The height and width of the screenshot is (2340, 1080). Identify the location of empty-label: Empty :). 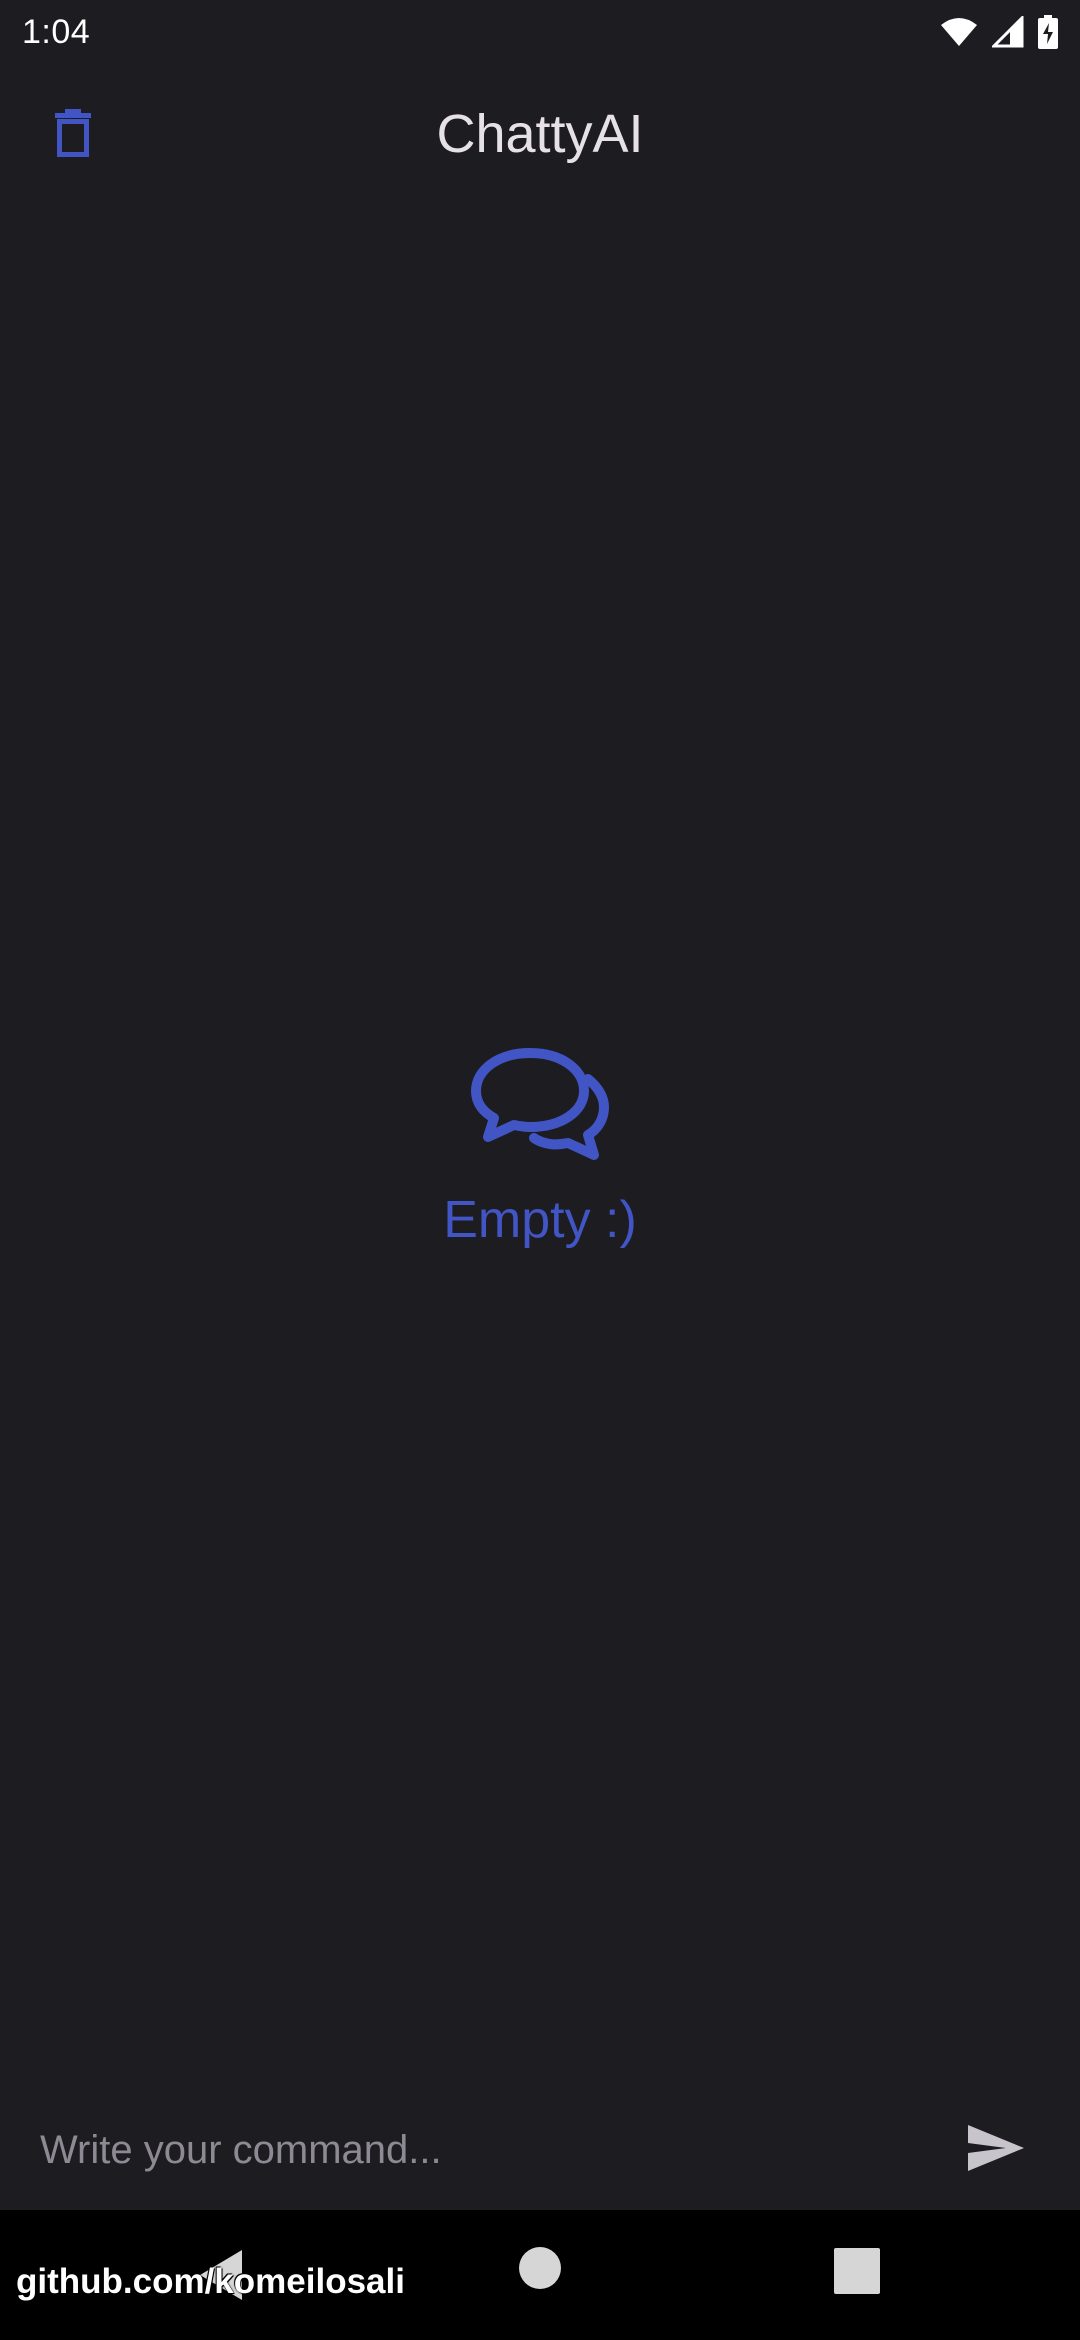
(540, 1220).